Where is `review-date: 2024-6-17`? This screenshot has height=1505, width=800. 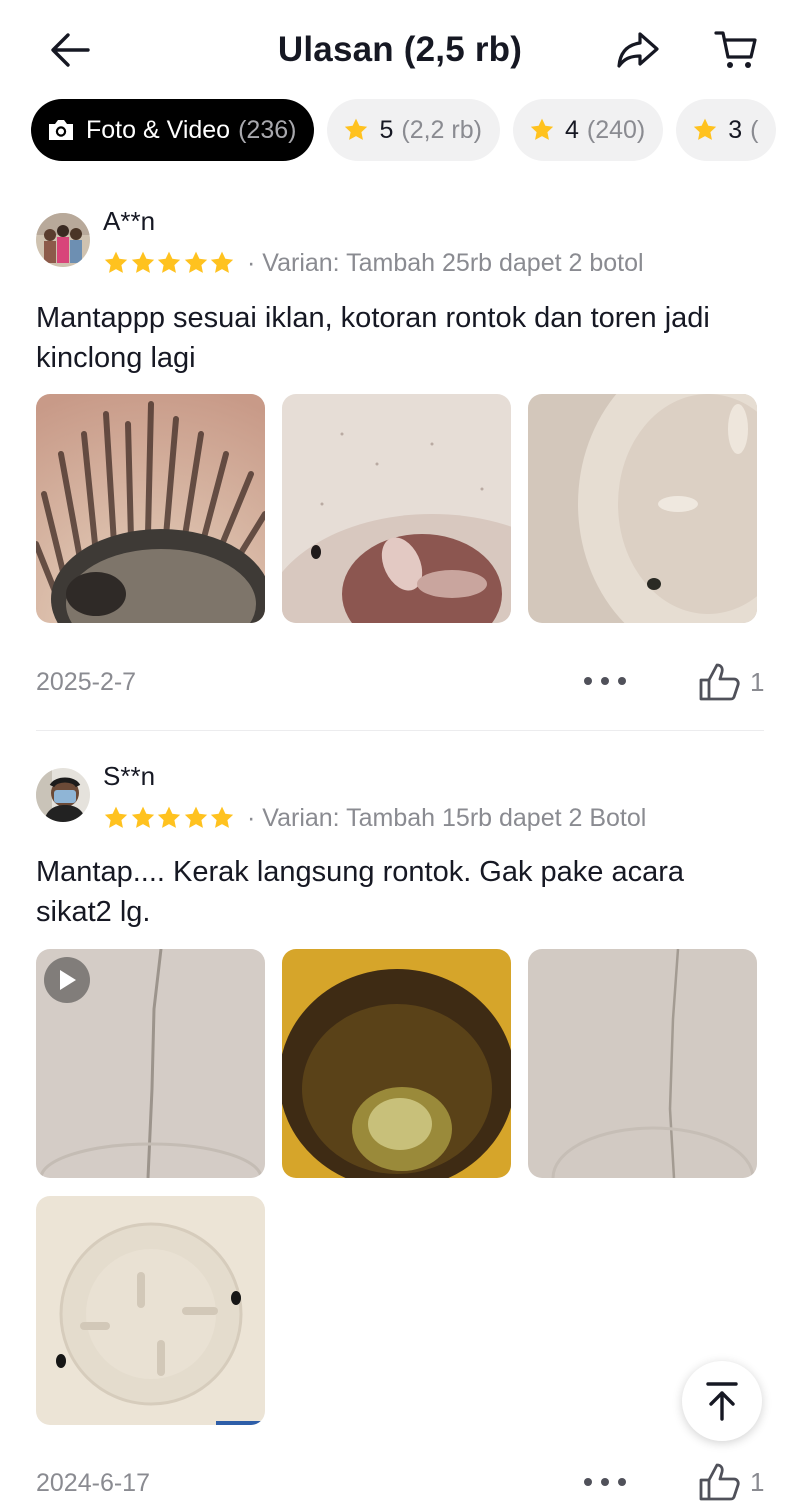
review-date: 2024-6-17 is located at coordinates (93, 1483).